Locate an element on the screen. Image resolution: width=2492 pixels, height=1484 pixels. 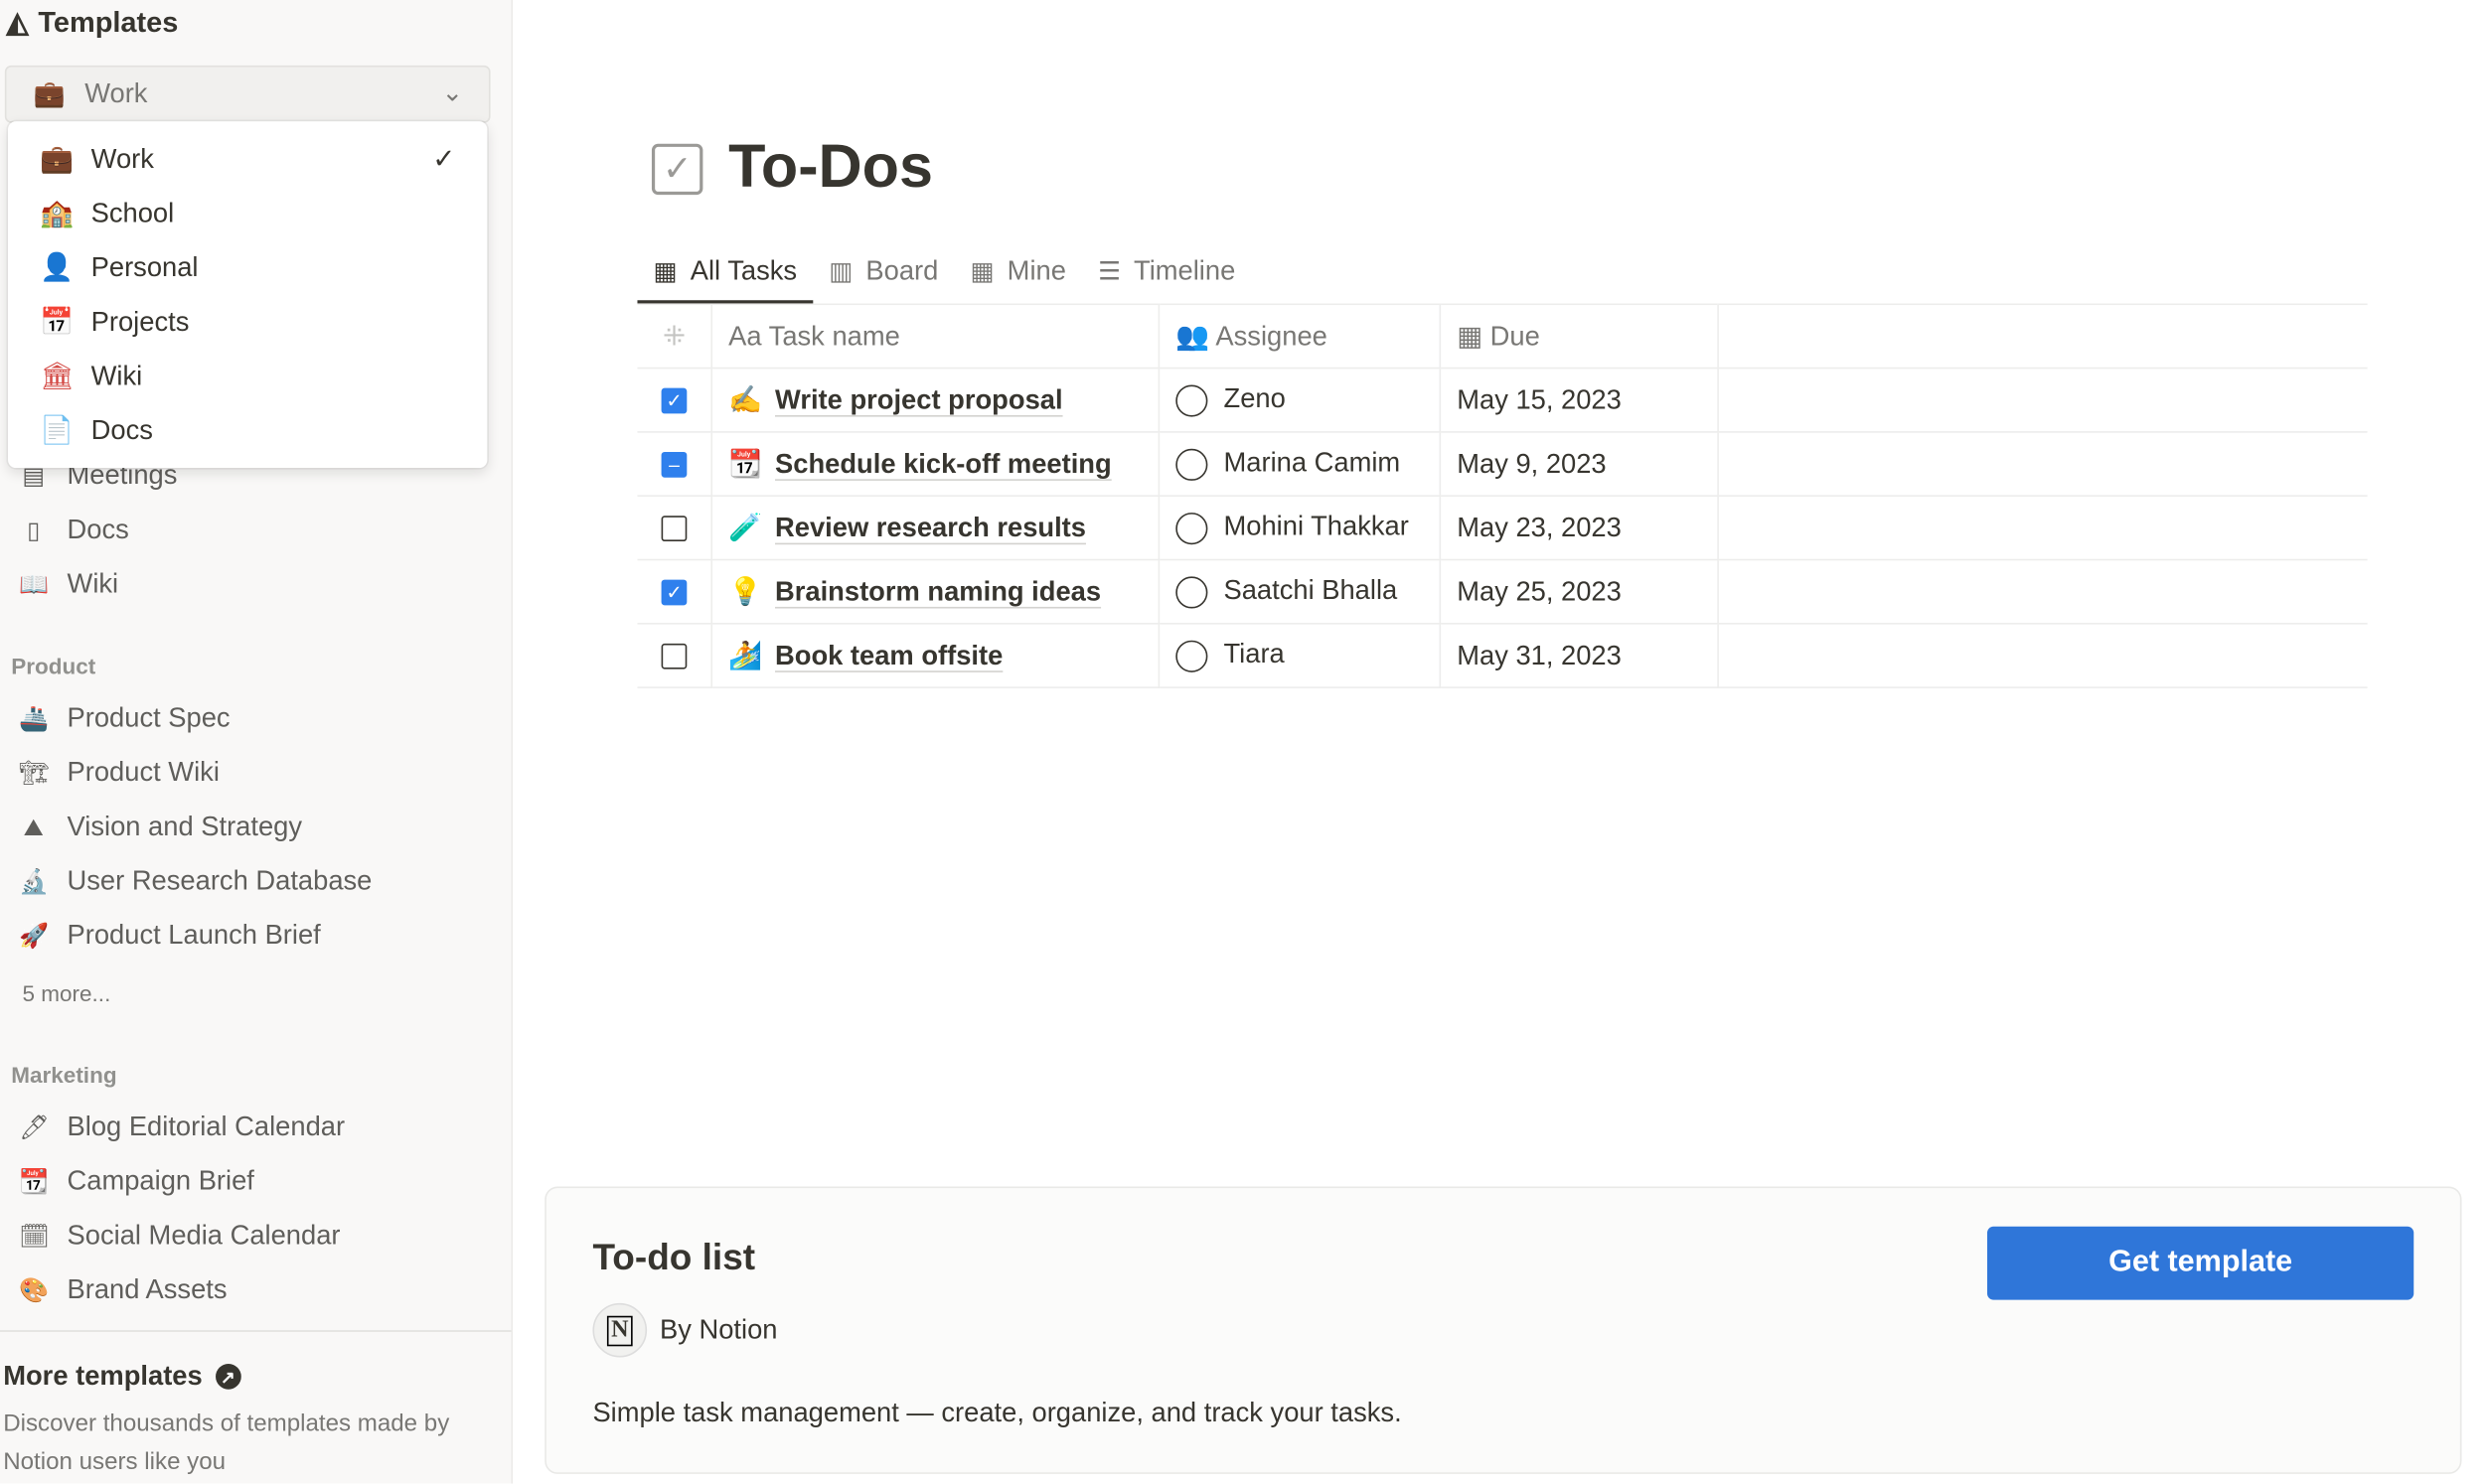
template-title: To-do list is located at coordinates (674, 1257).